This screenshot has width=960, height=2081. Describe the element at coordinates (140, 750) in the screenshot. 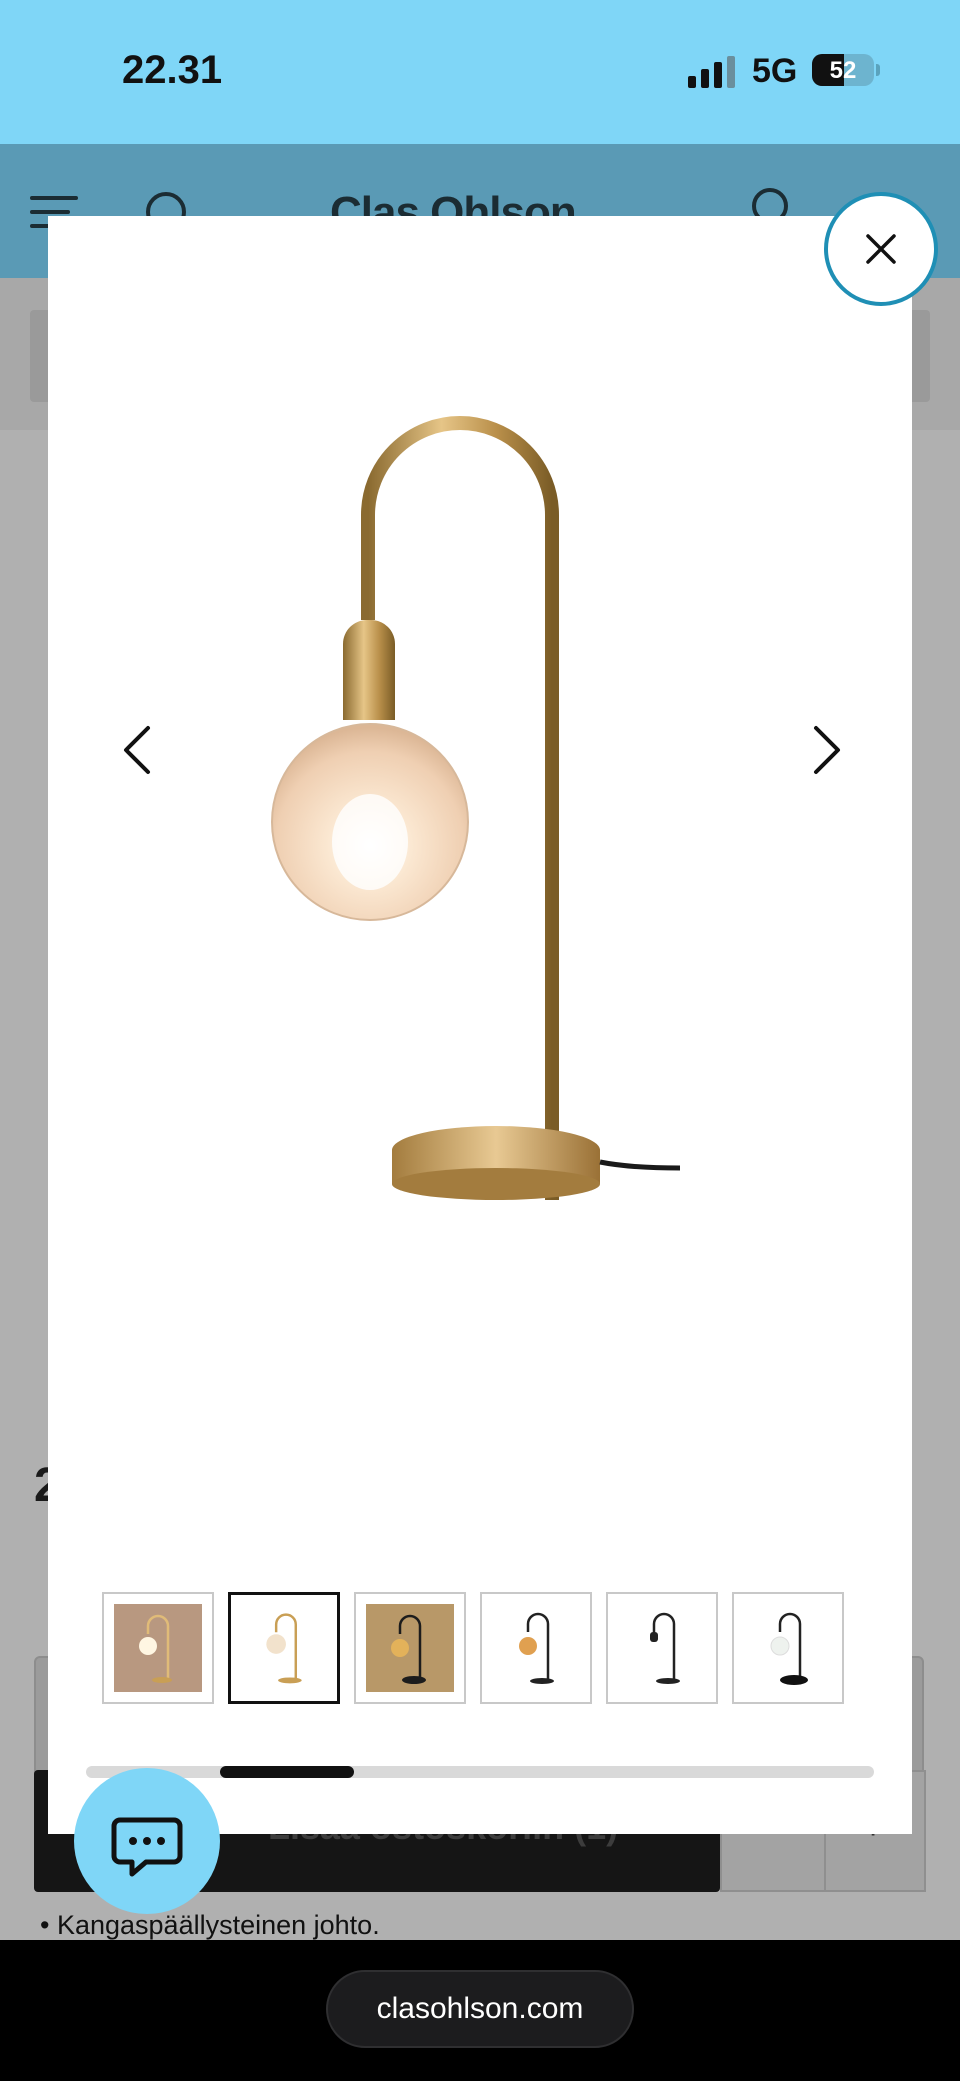

I see `chevron-left-icon` at that location.